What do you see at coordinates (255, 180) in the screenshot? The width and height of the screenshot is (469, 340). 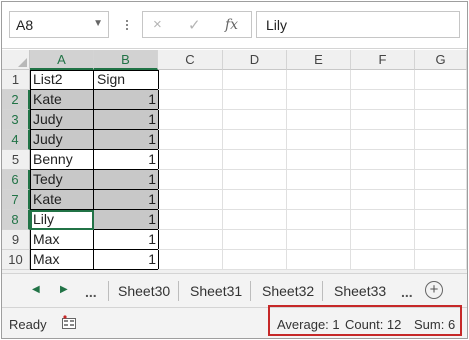 I see `cell-d6` at bounding box center [255, 180].